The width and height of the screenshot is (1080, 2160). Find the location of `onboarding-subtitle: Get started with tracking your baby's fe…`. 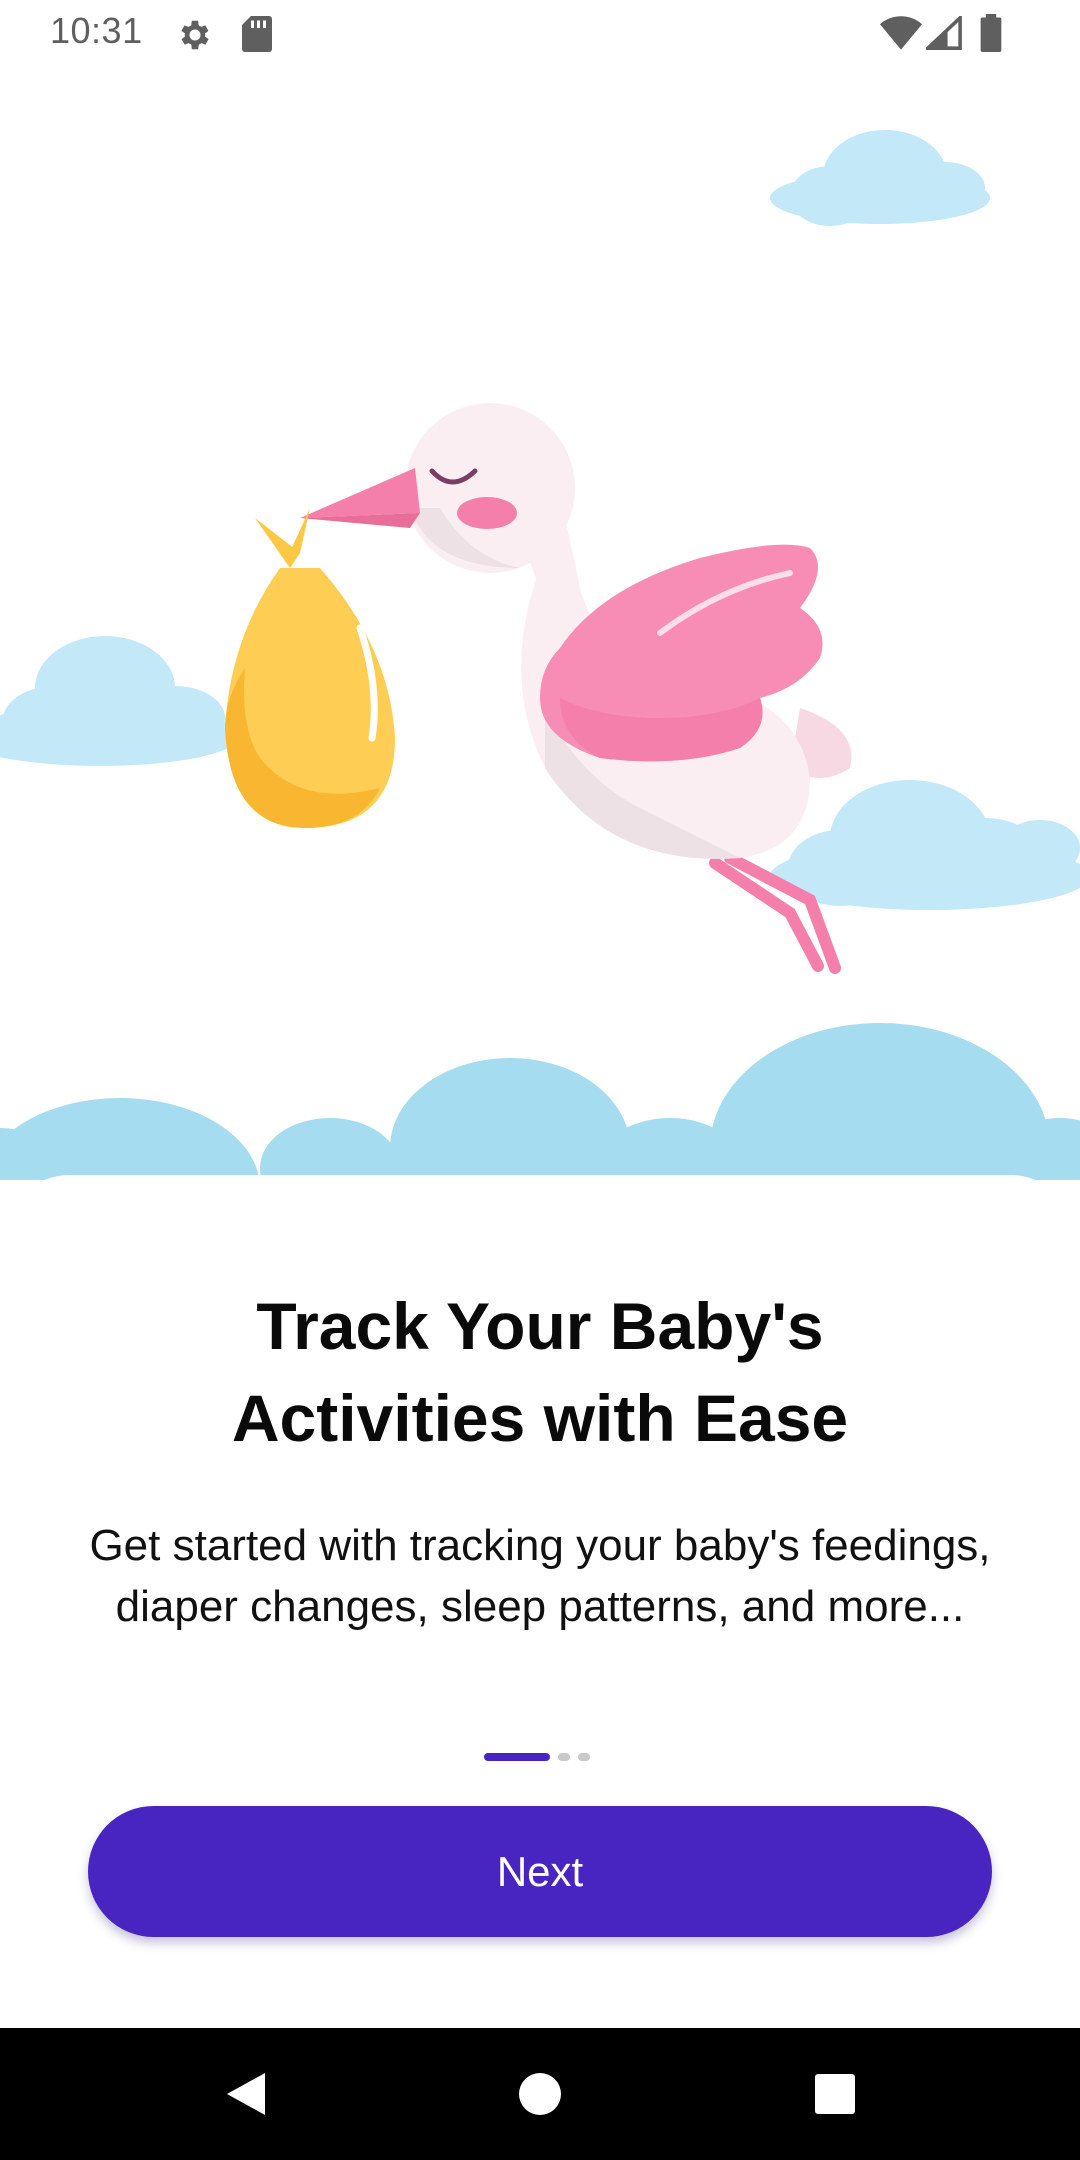

onboarding-subtitle: Get started with tracking your baby's fe… is located at coordinates (540, 1576).